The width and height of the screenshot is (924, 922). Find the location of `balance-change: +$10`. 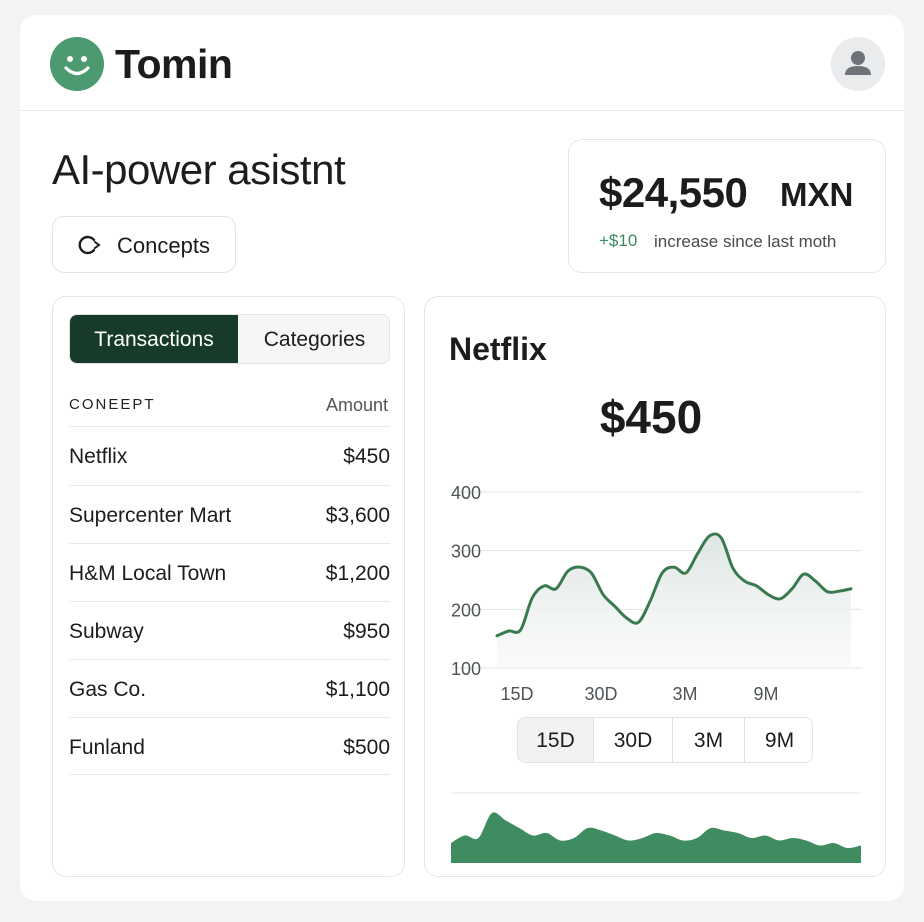

balance-change: +$10 is located at coordinates (618, 240).